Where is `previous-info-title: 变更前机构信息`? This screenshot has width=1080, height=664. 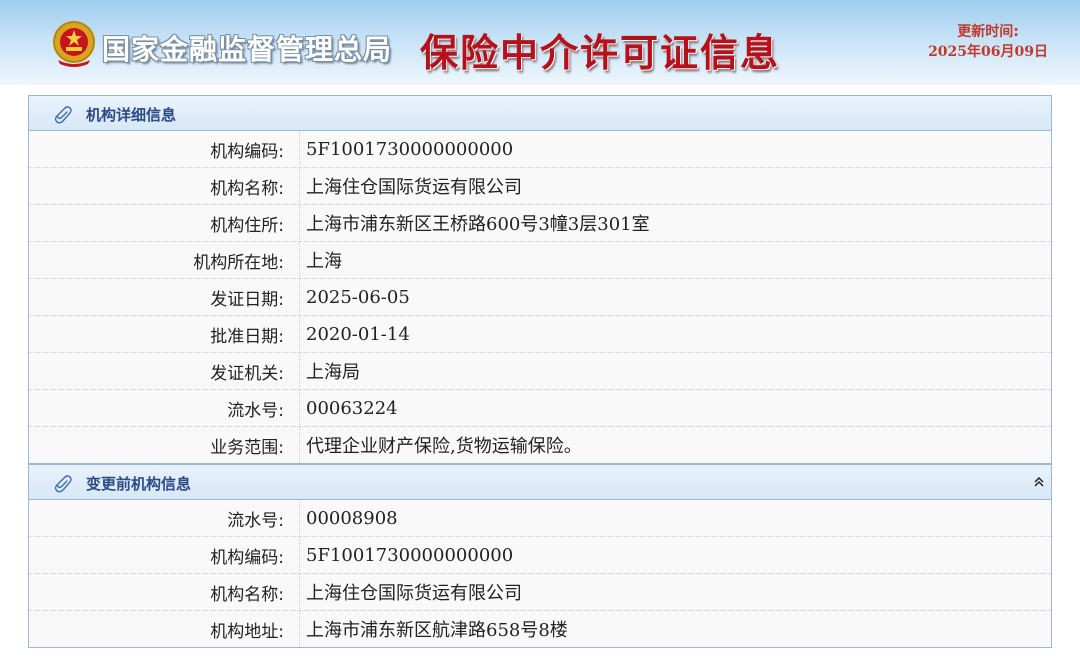 previous-info-title: 变更前机构信息 is located at coordinates (139, 484).